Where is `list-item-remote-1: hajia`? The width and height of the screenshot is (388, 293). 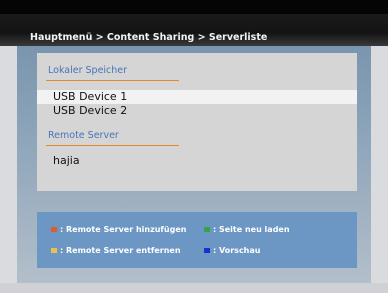 list-item-remote-1: hajia is located at coordinates (66, 161).